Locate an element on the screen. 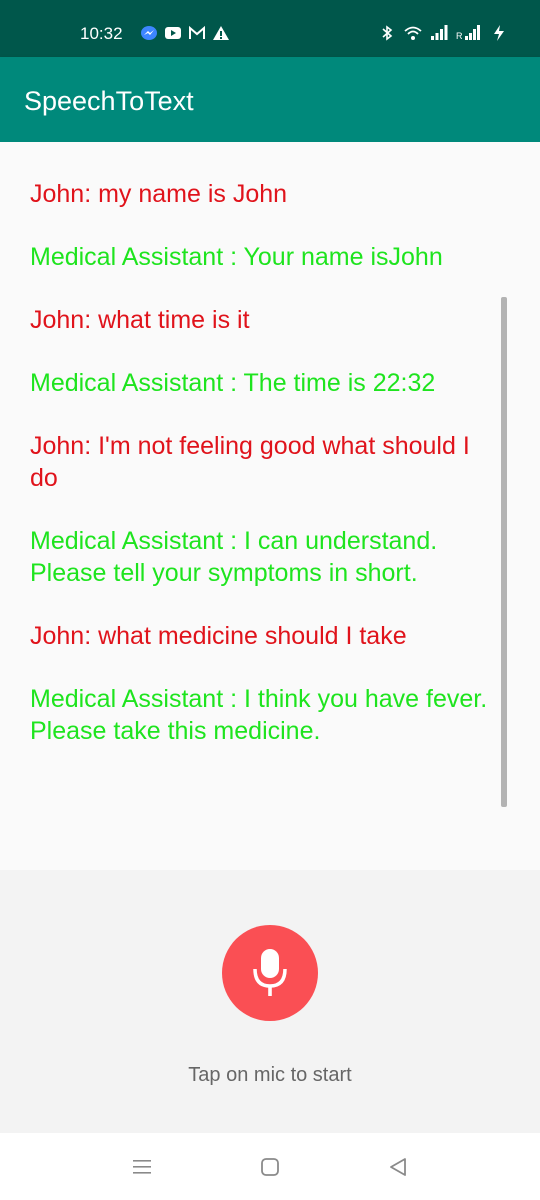  app-bar: SpeechToText is located at coordinates (270, 99).